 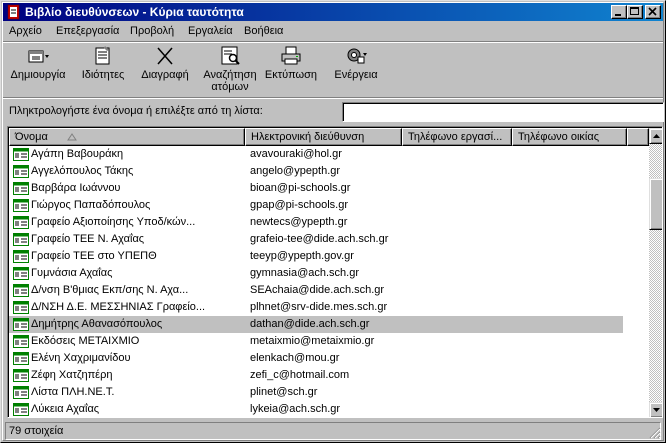 I want to click on column-header-name: Όνομα, so click(x=127, y=137).